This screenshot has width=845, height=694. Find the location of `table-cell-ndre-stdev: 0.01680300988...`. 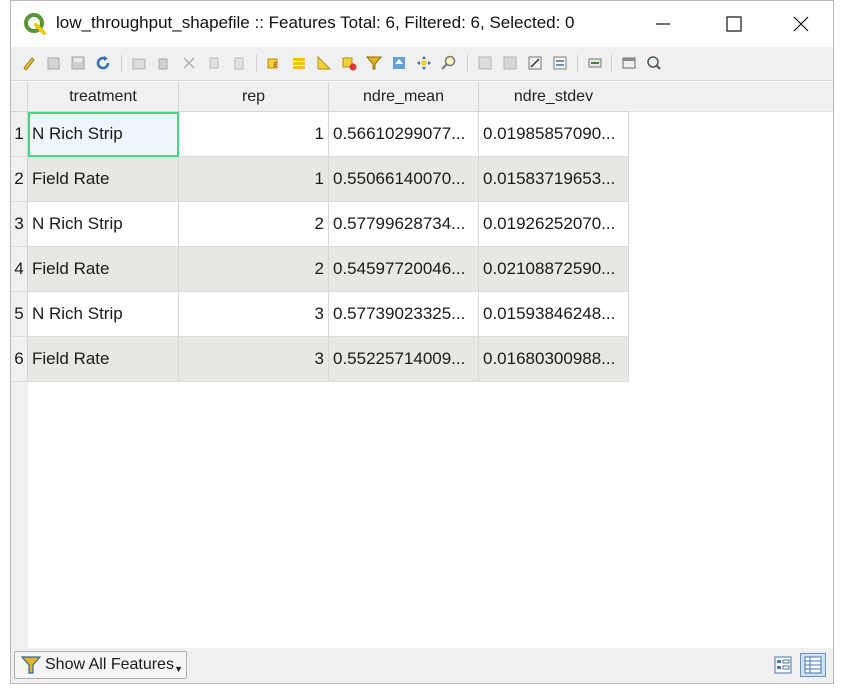

table-cell-ndre-stdev: 0.01680300988... is located at coordinates (554, 359).